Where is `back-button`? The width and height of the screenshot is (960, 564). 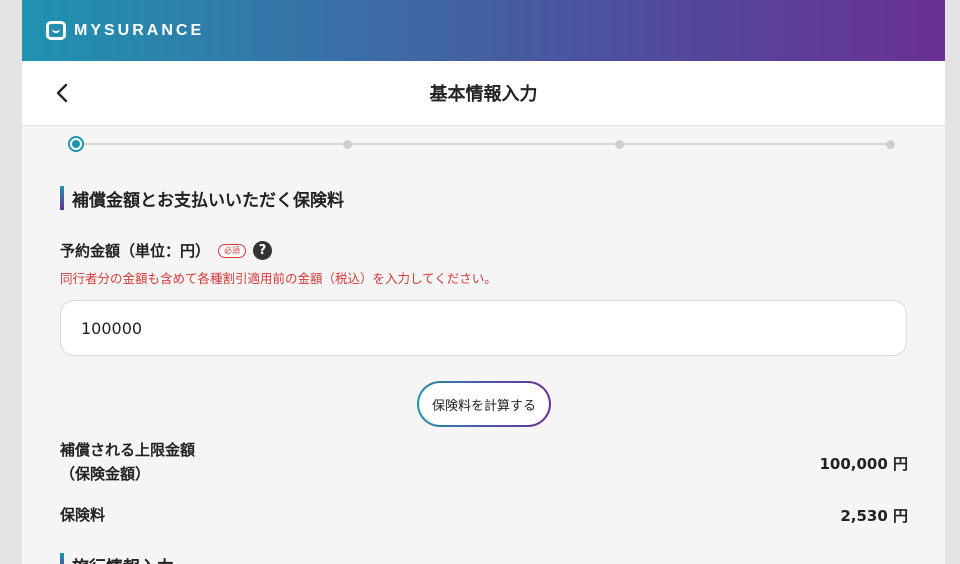
back-button is located at coordinates (62, 93).